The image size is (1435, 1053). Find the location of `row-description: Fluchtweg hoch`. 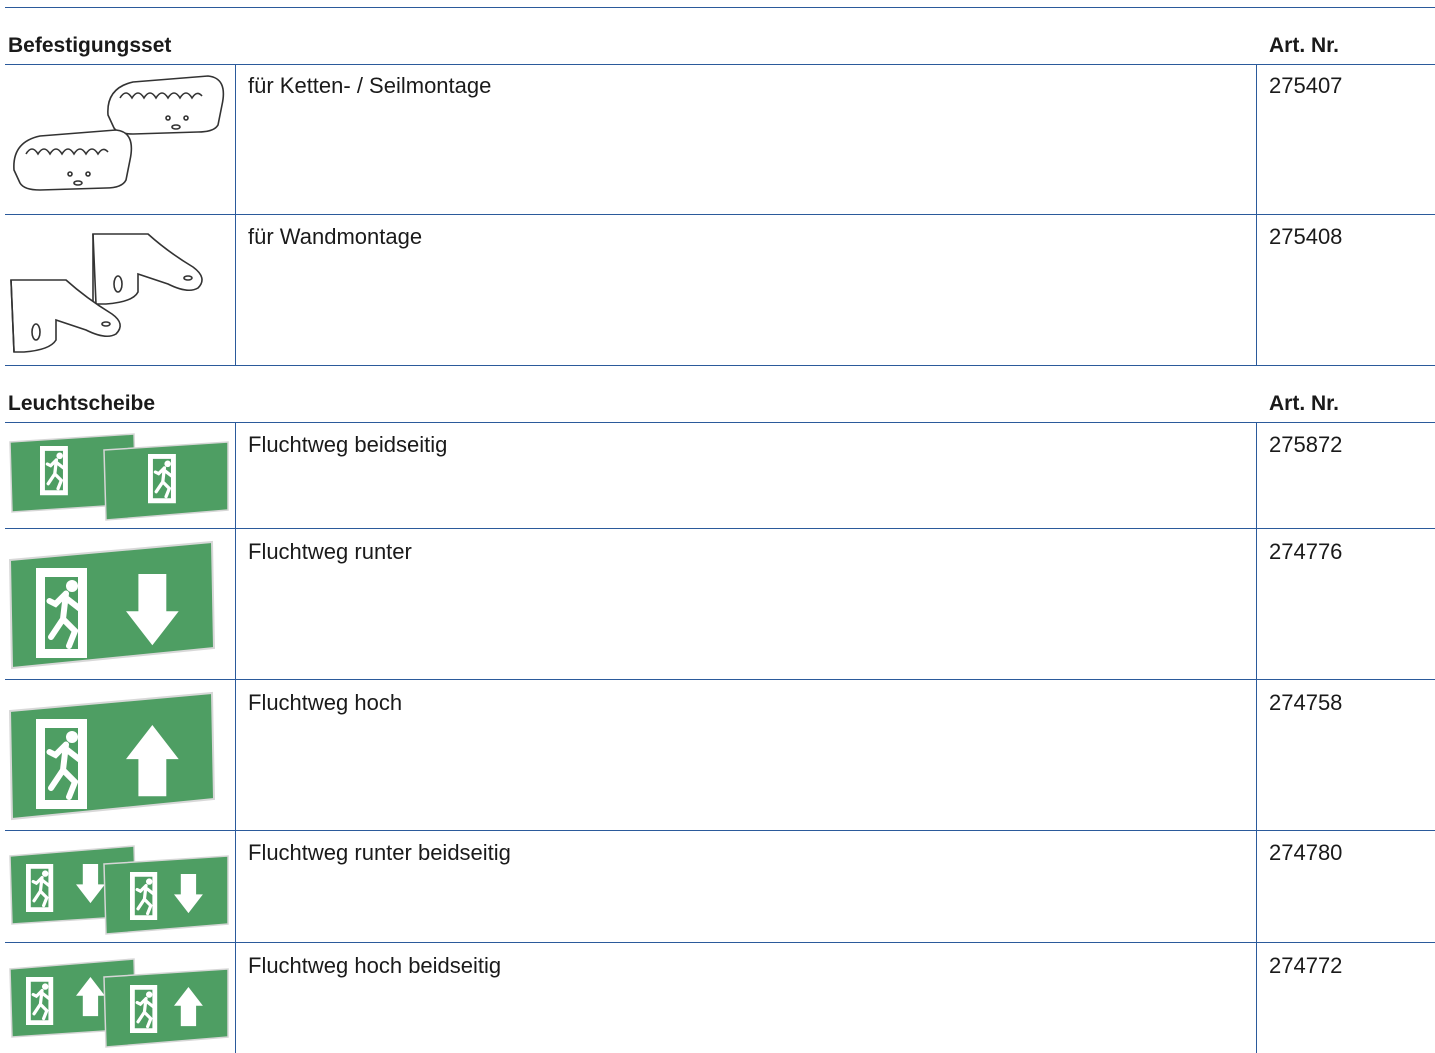

row-description: Fluchtweg hoch is located at coordinates (325, 702).